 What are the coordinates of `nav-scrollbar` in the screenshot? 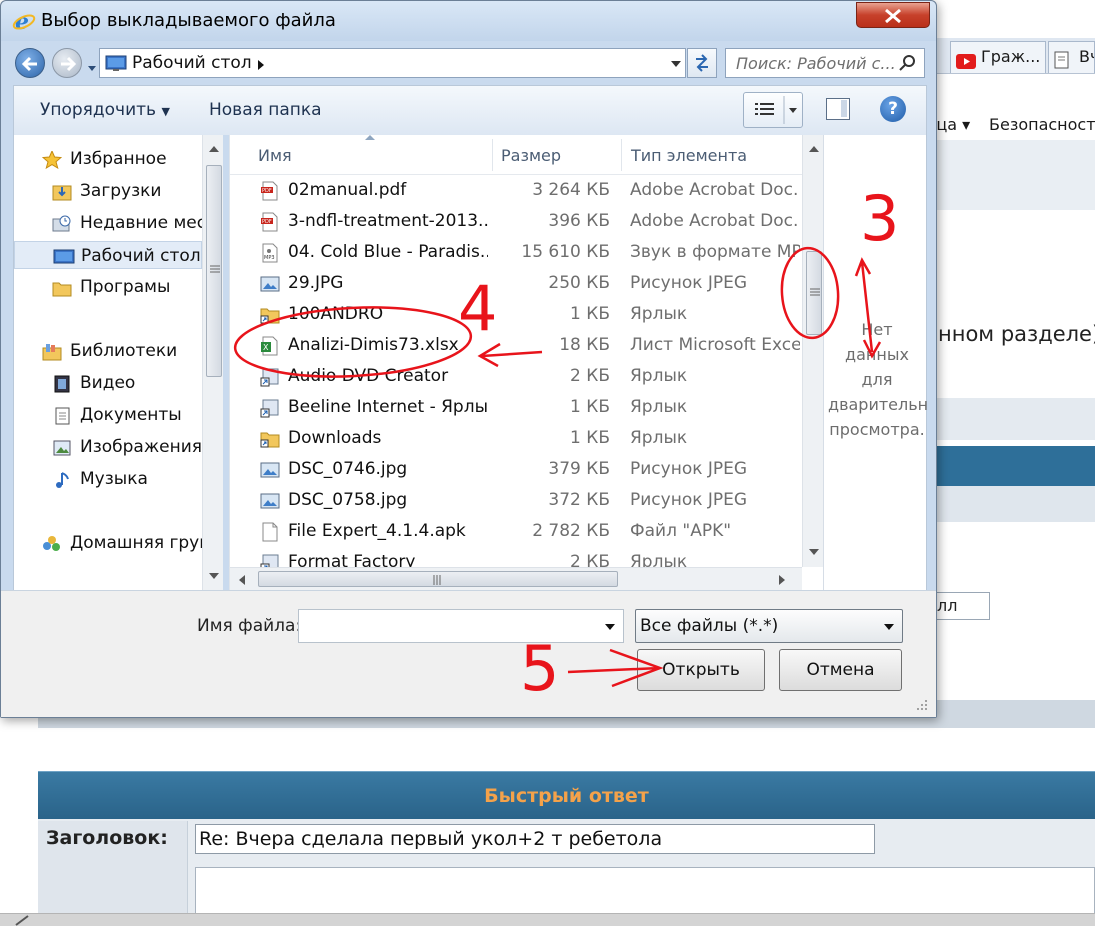 It's located at (212, 362).